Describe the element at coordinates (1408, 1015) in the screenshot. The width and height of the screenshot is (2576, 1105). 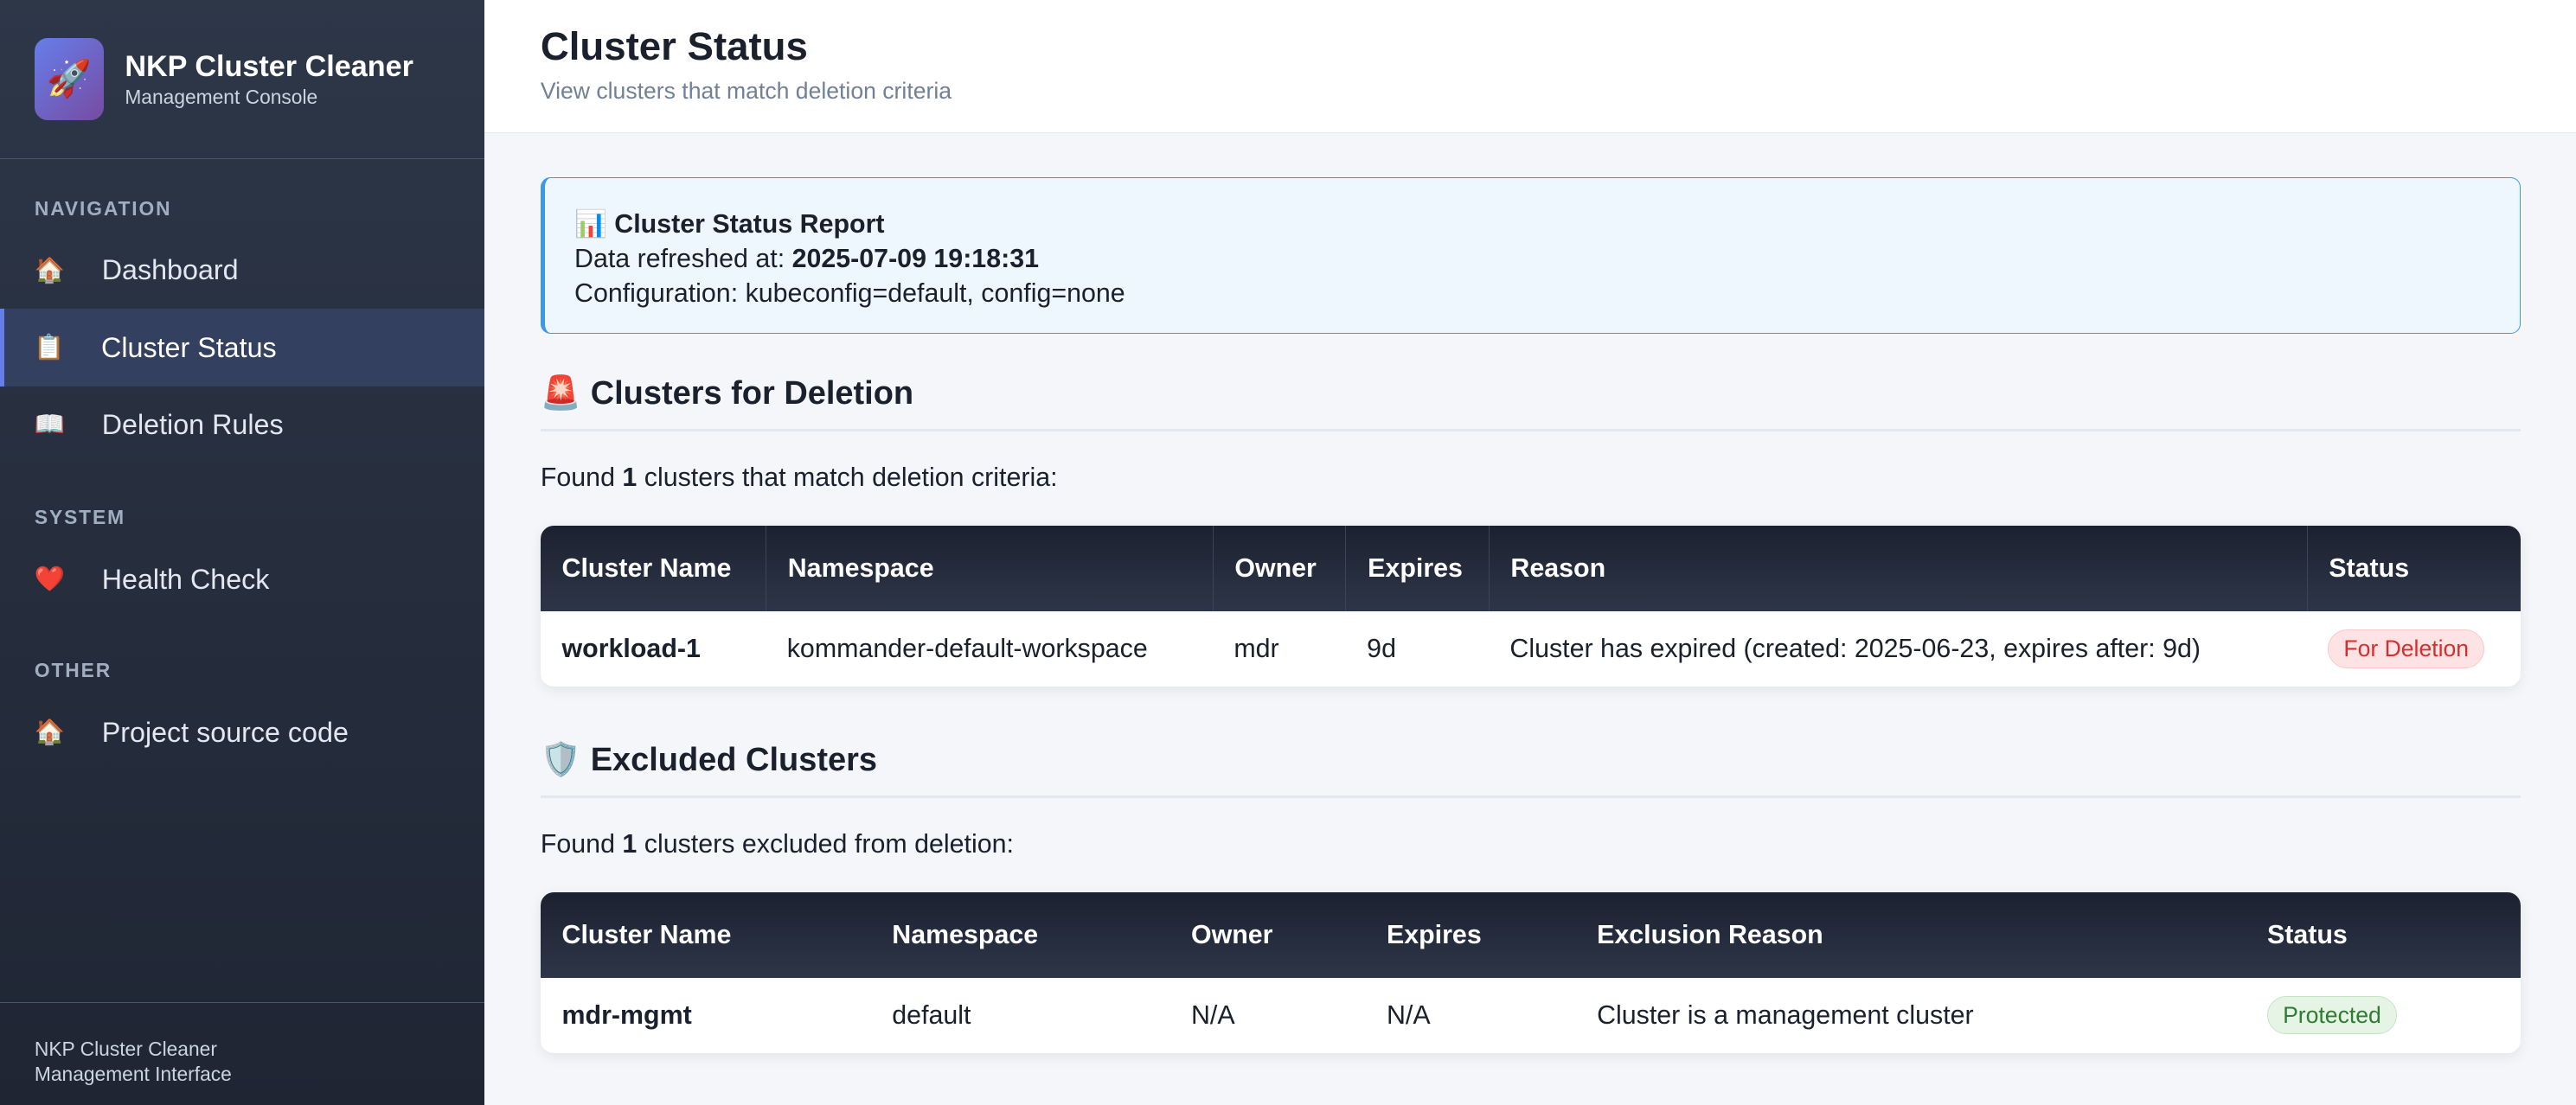
I see `expires: N/A` at that location.